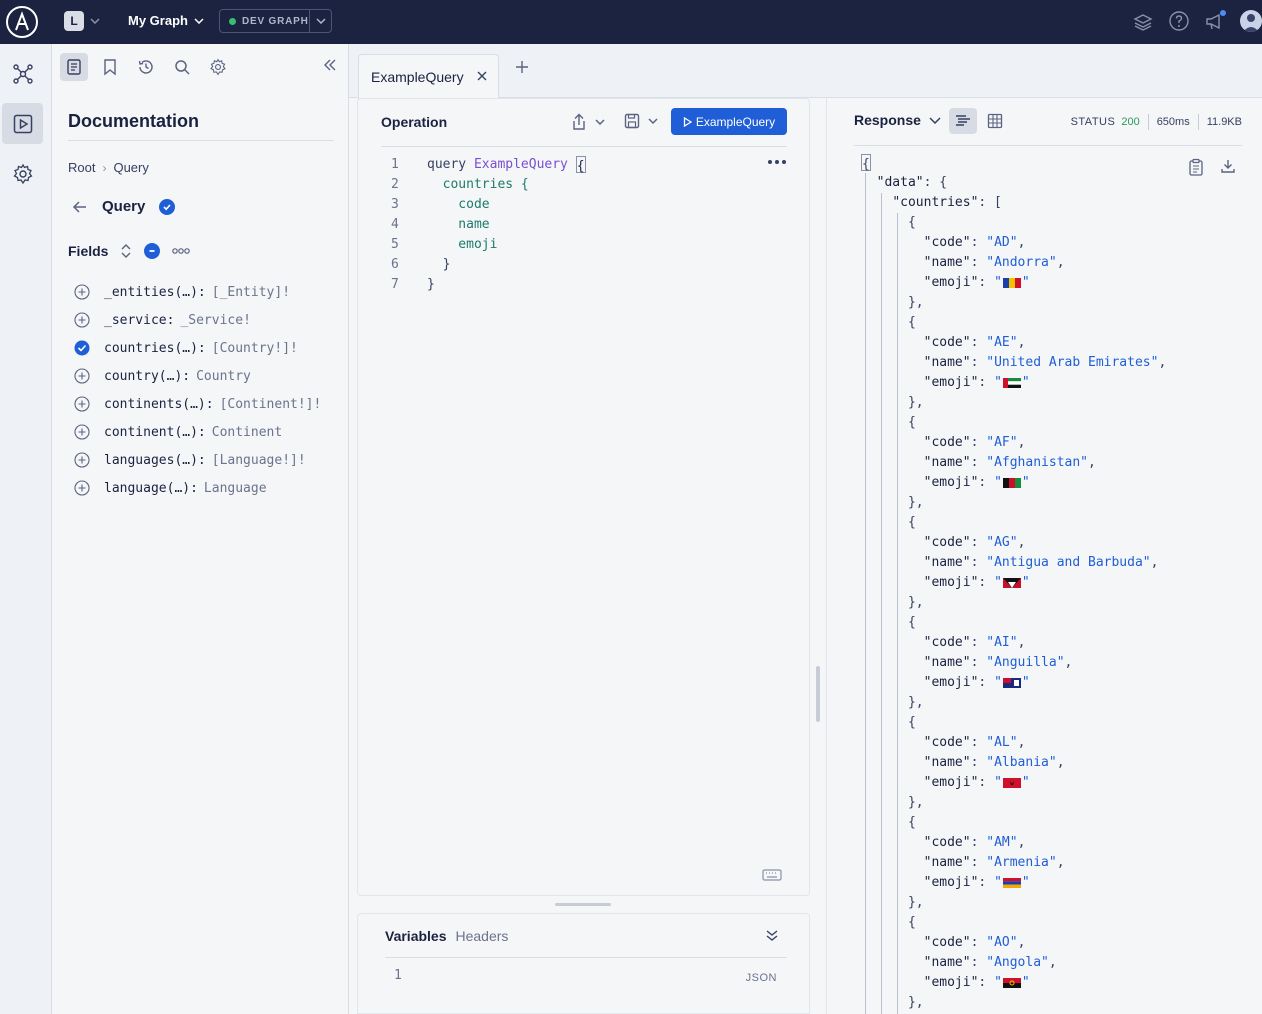 The image size is (1262, 1014). I want to click on field-name: _entities(…):, so click(155, 292).